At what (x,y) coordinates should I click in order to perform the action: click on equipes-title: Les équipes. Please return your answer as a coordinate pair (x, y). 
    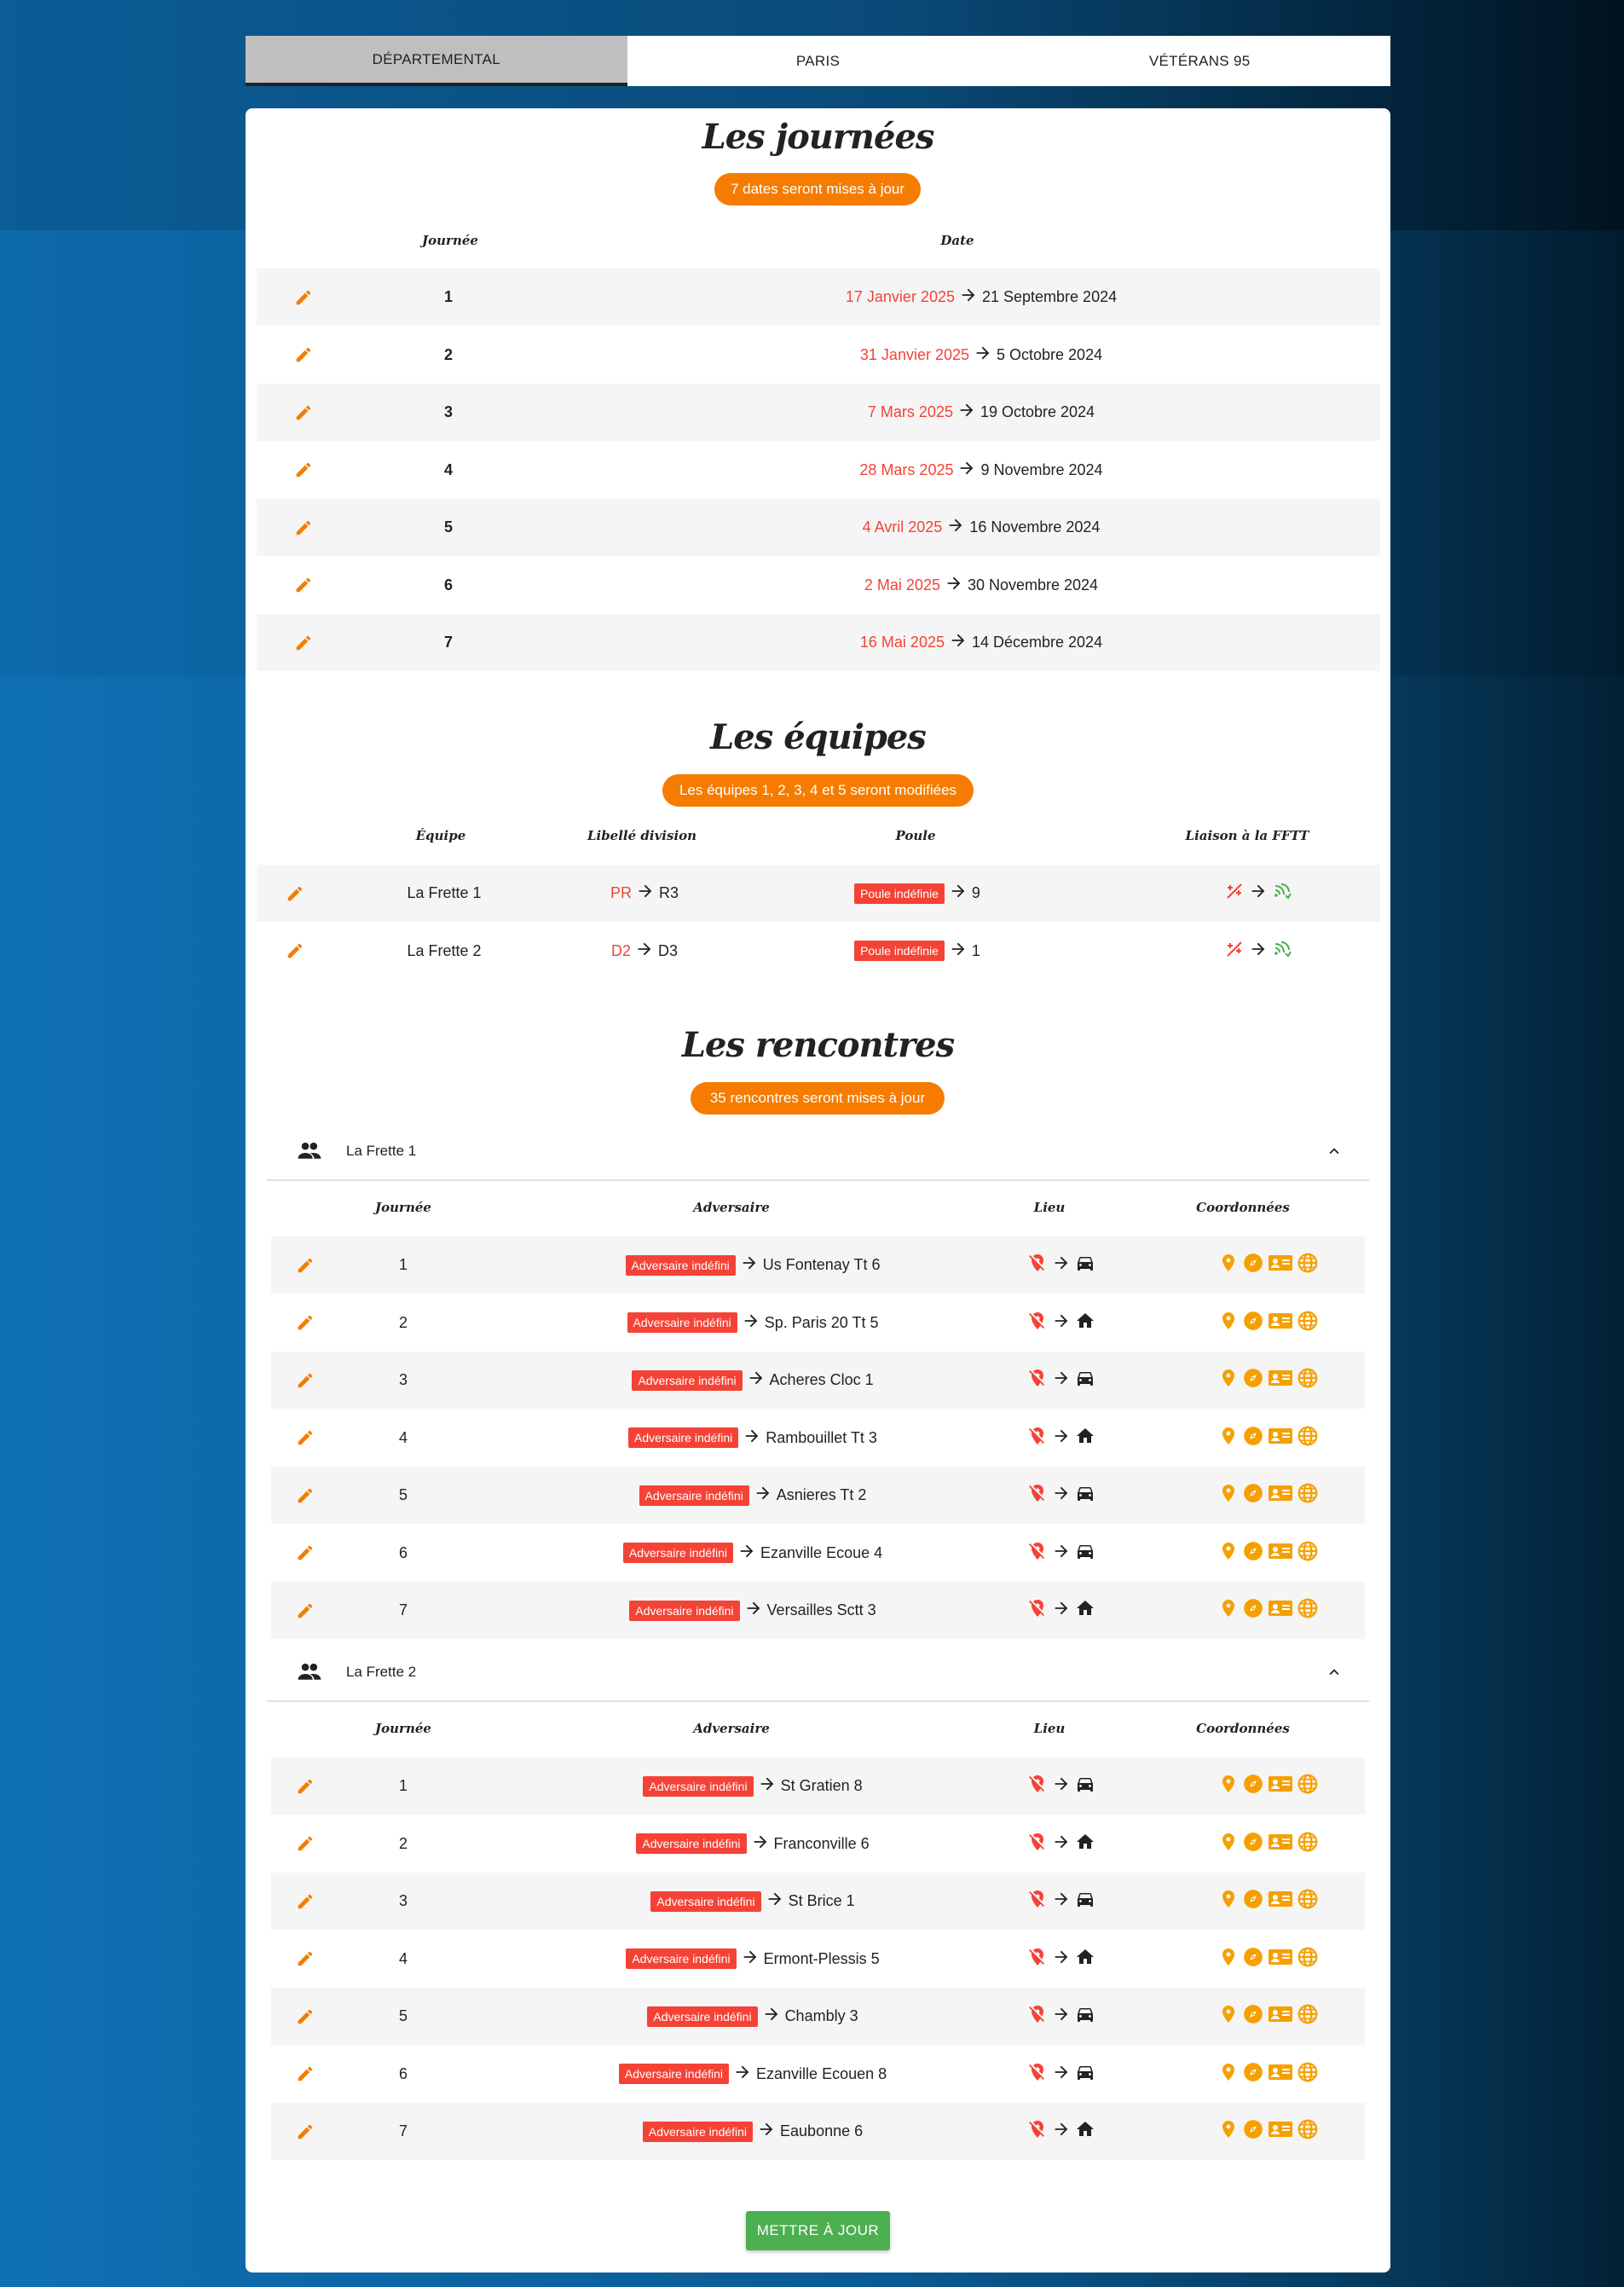
    Looking at the image, I should click on (818, 737).